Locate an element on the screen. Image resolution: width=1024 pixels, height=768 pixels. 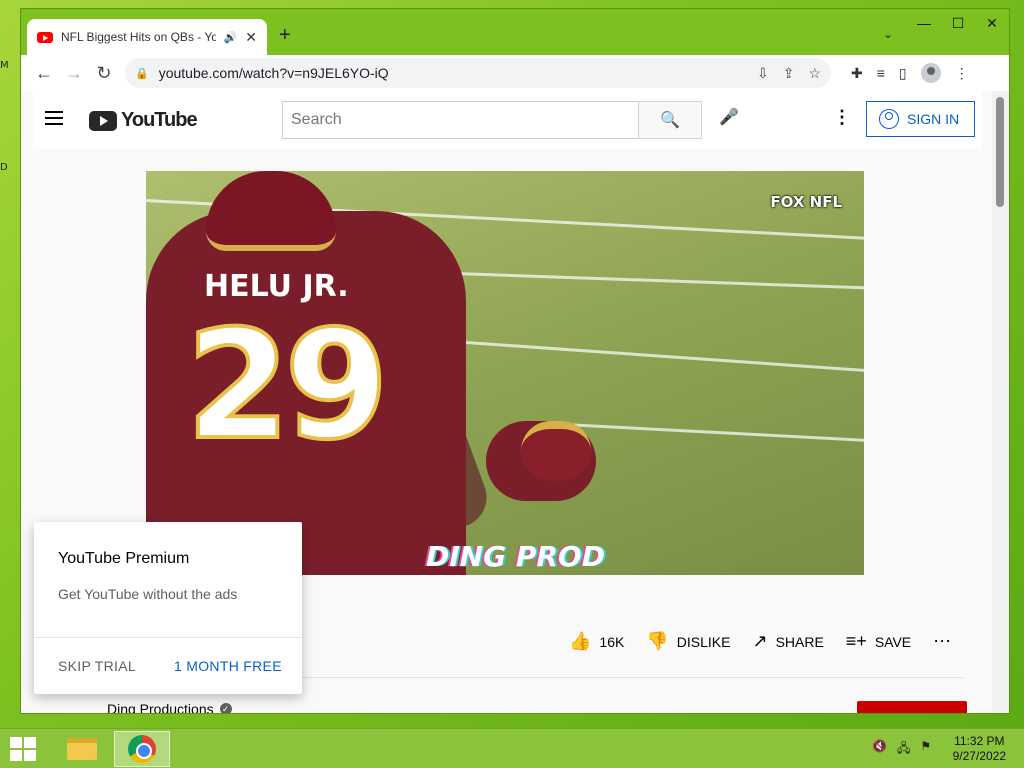
volume-muted-icon: 🔇 is located at coordinates (879, 749).